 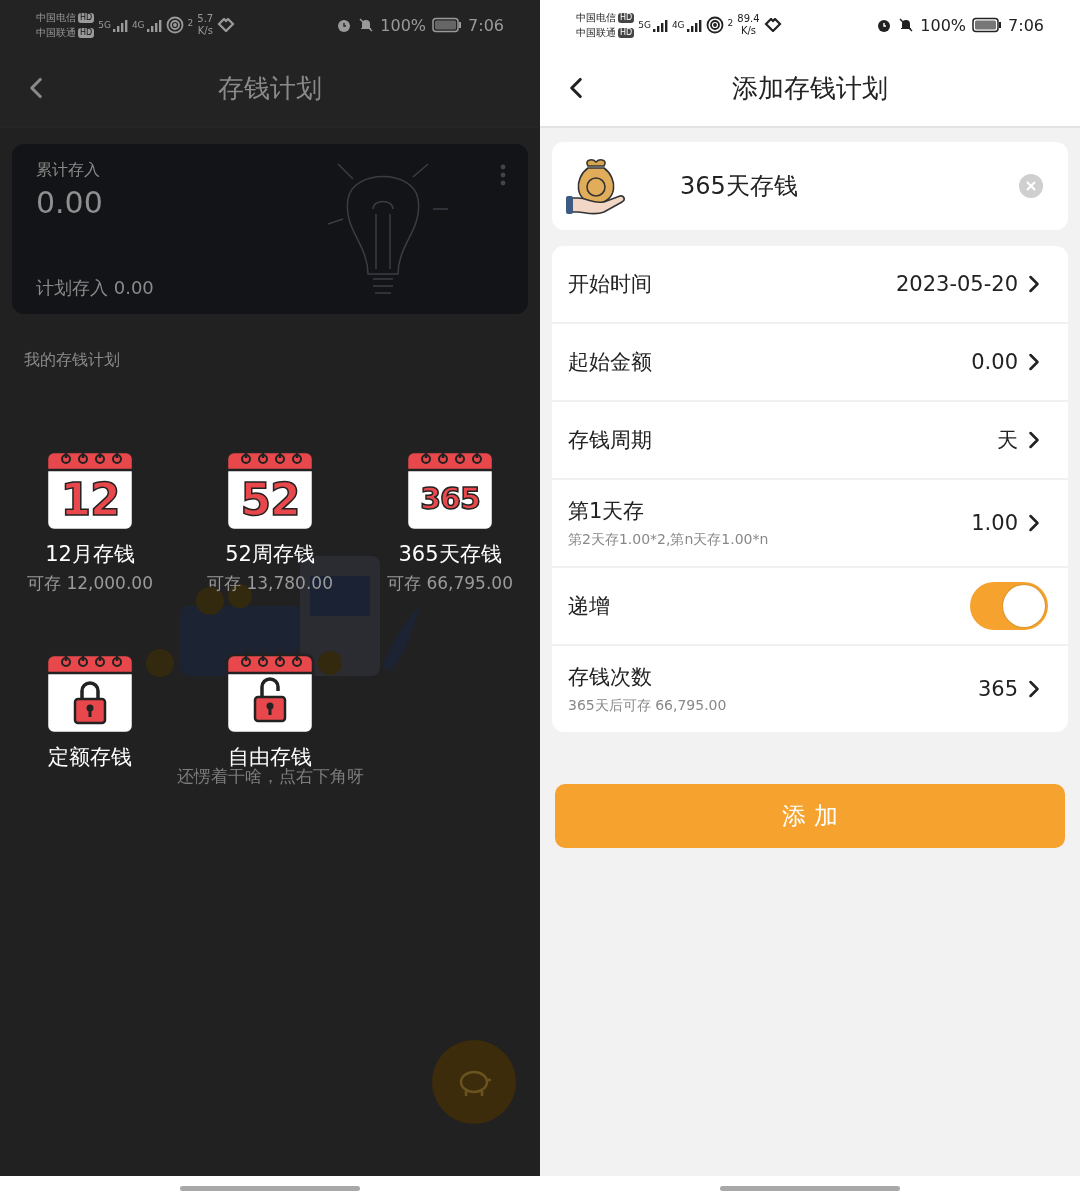 What do you see at coordinates (849, 186) in the screenshot?
I see `plan-name-input: 365天存钱` at bounding box center [849, 186].